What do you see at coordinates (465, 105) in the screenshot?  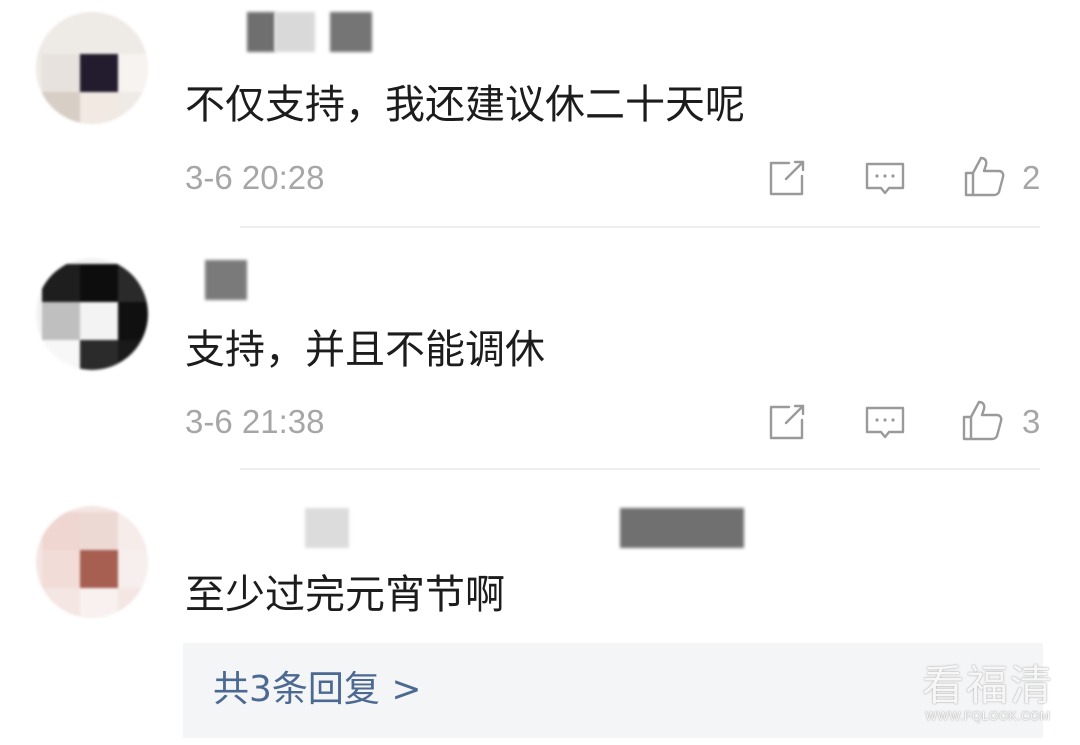 I see `comment-text: 不仅支持，我还建议休二十天呢` at bounding box center [465, 105].